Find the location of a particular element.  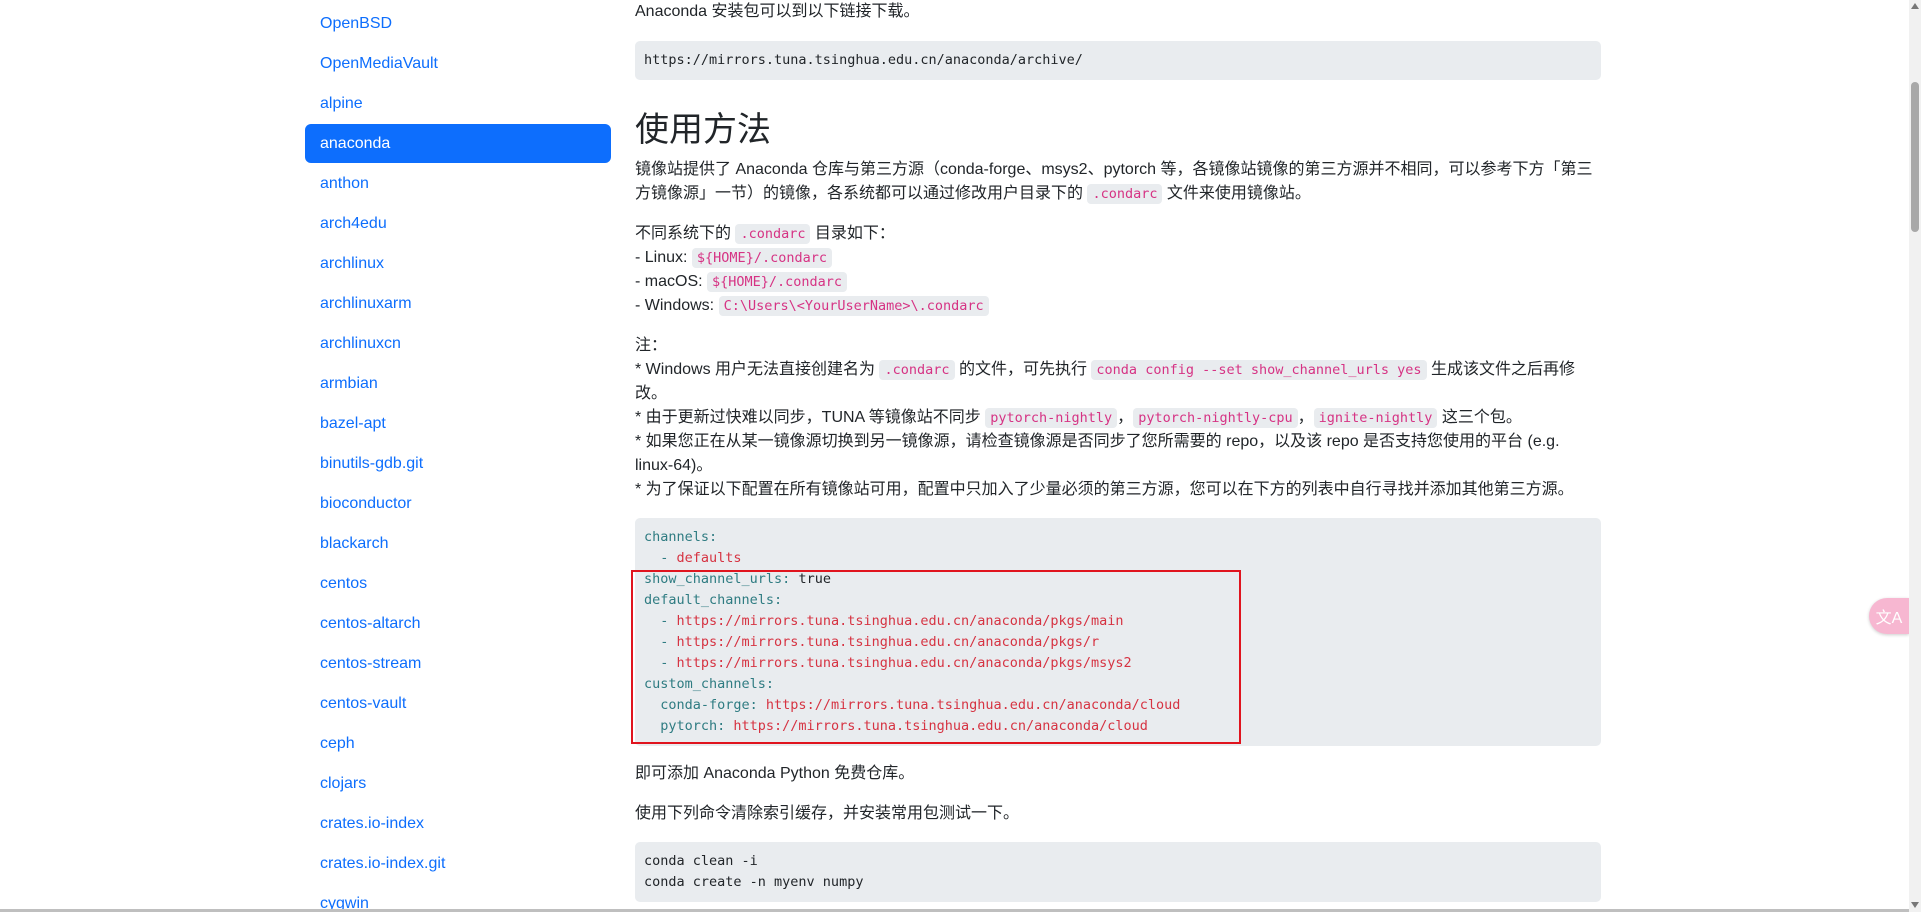

sidebar-item-bazel-apt: bazel-apt is located at coordinates (458, 423).